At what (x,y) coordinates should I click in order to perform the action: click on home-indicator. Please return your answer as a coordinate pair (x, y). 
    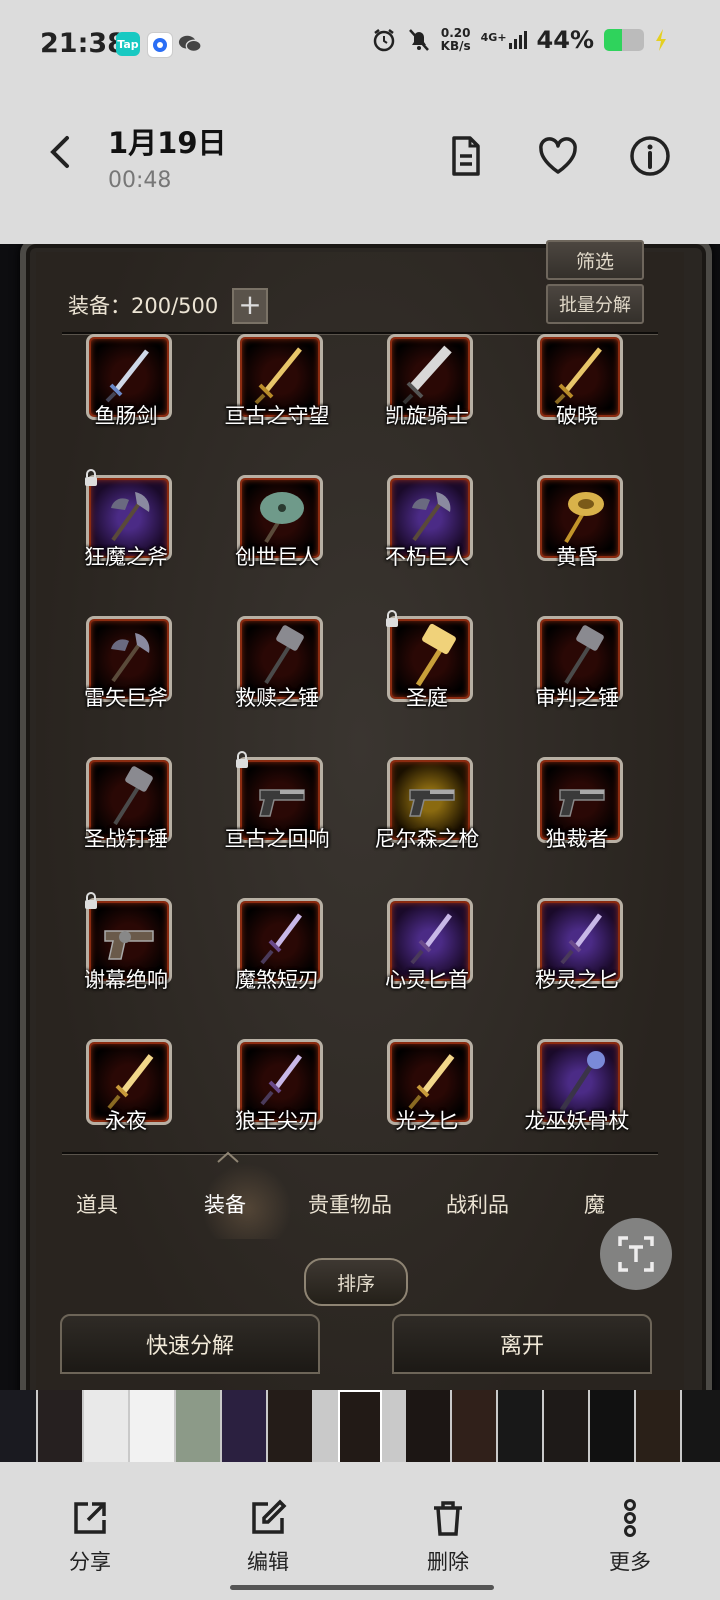
    Looking at the image, I should click on (362, 1587).